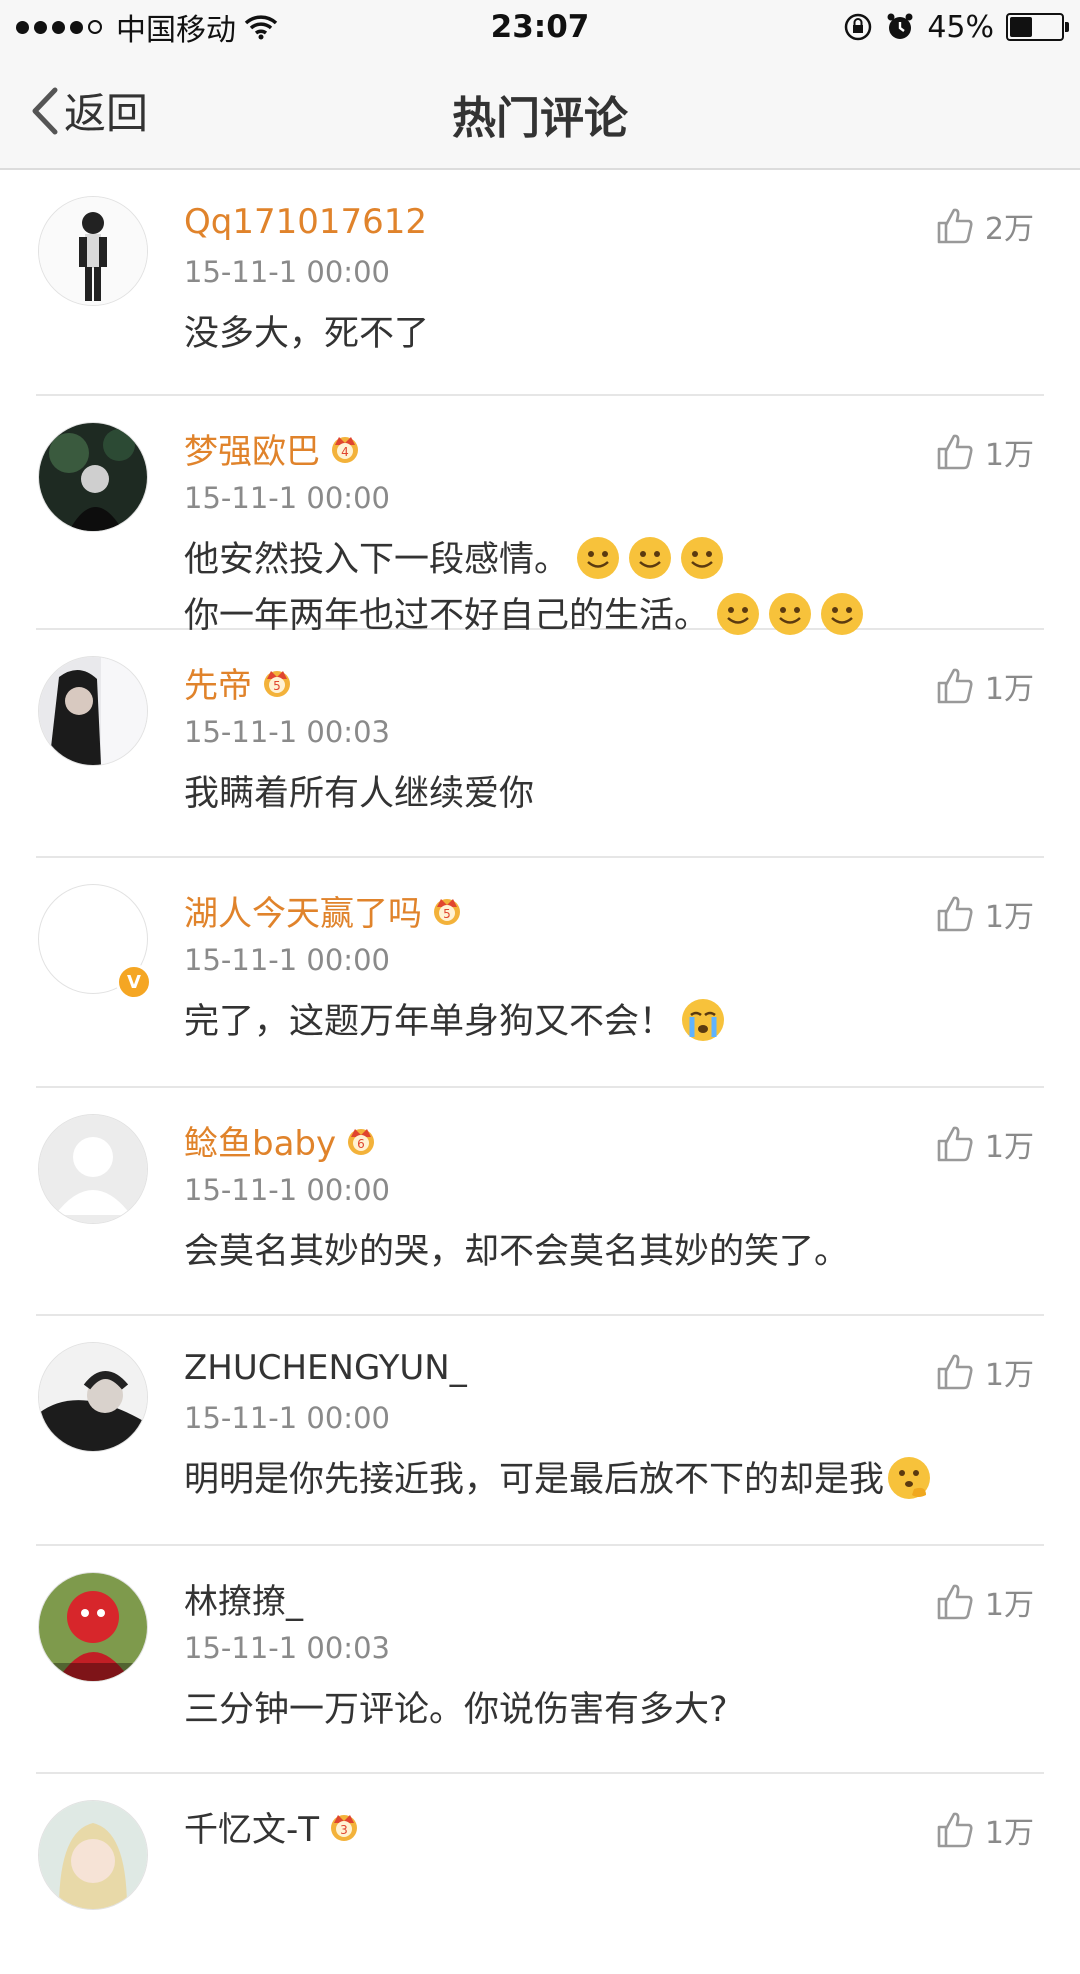  Describe the element at coordinates (59, 27) in the screenshot. I see `signal-strength-icon` at that location.